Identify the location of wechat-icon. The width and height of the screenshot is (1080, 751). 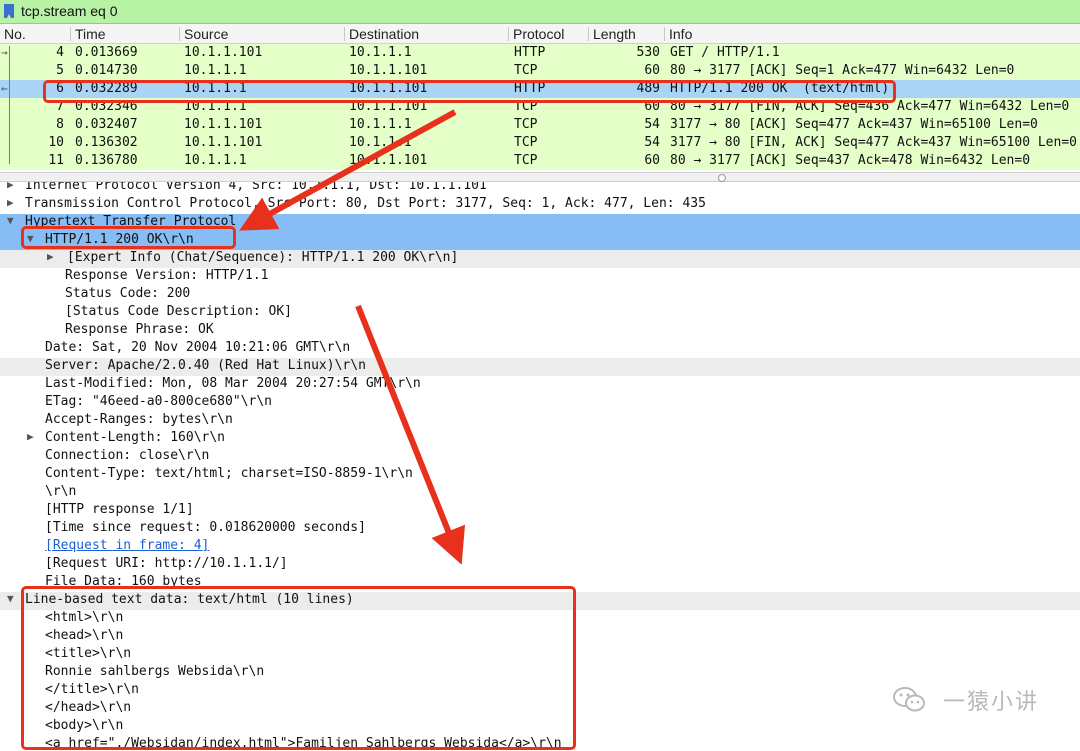
(909, 703).